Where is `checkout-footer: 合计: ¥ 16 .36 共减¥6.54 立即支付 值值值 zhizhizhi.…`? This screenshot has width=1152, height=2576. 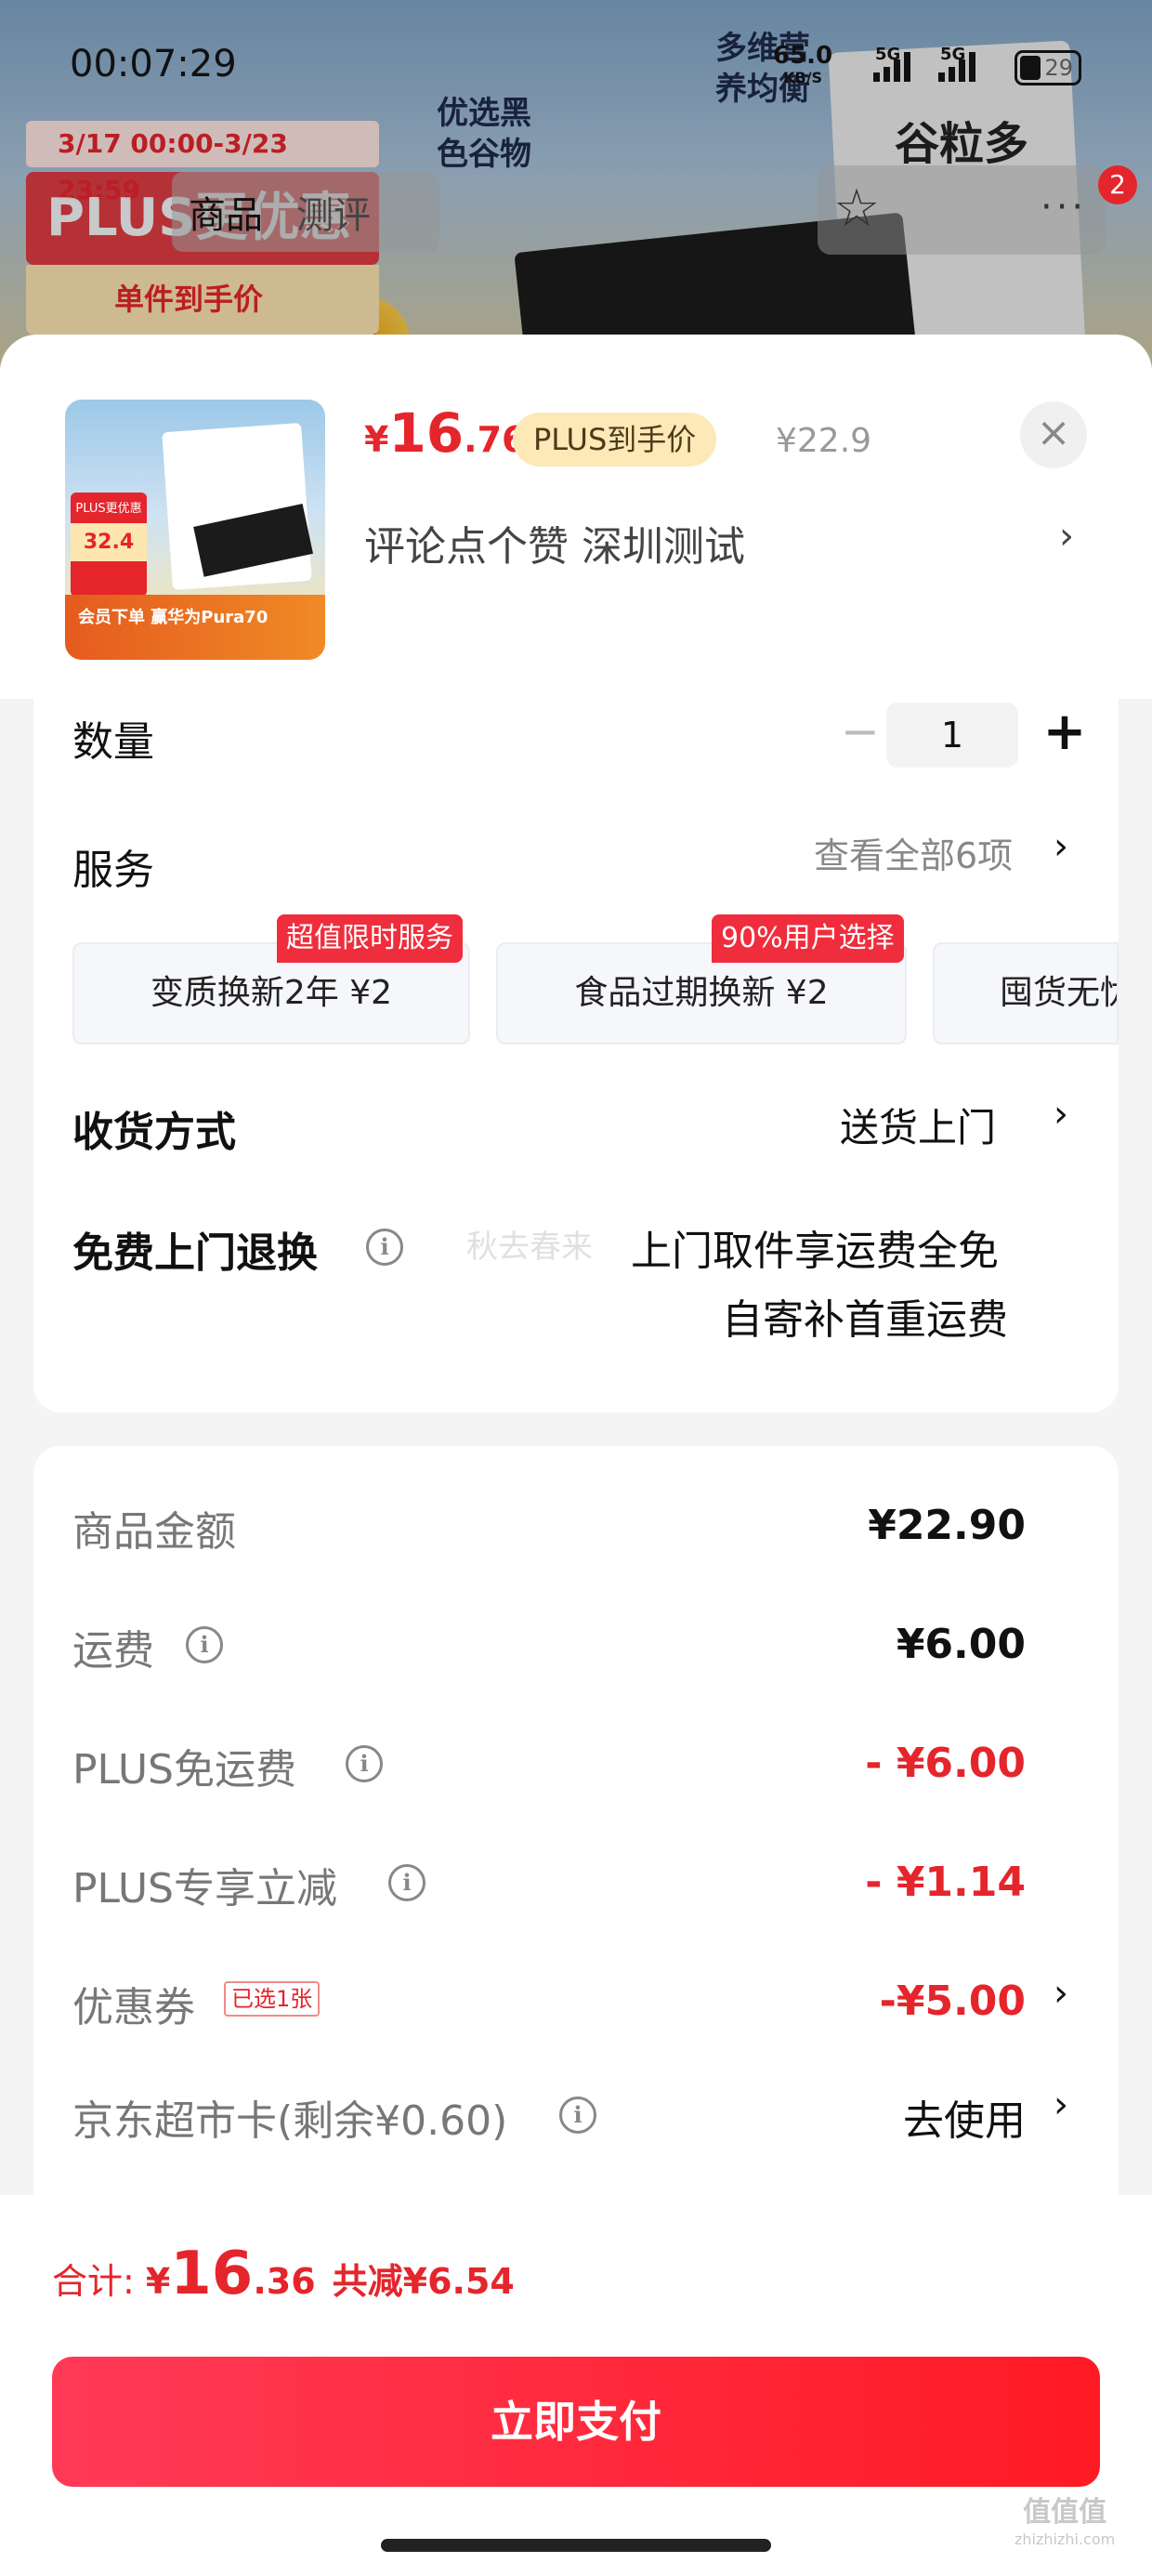 checkout-footer: 合计: ¥ 16 .36 共减¥6.54 立即支付 值值值 zhizhizhi.… is located at coordinates (576, 2385).